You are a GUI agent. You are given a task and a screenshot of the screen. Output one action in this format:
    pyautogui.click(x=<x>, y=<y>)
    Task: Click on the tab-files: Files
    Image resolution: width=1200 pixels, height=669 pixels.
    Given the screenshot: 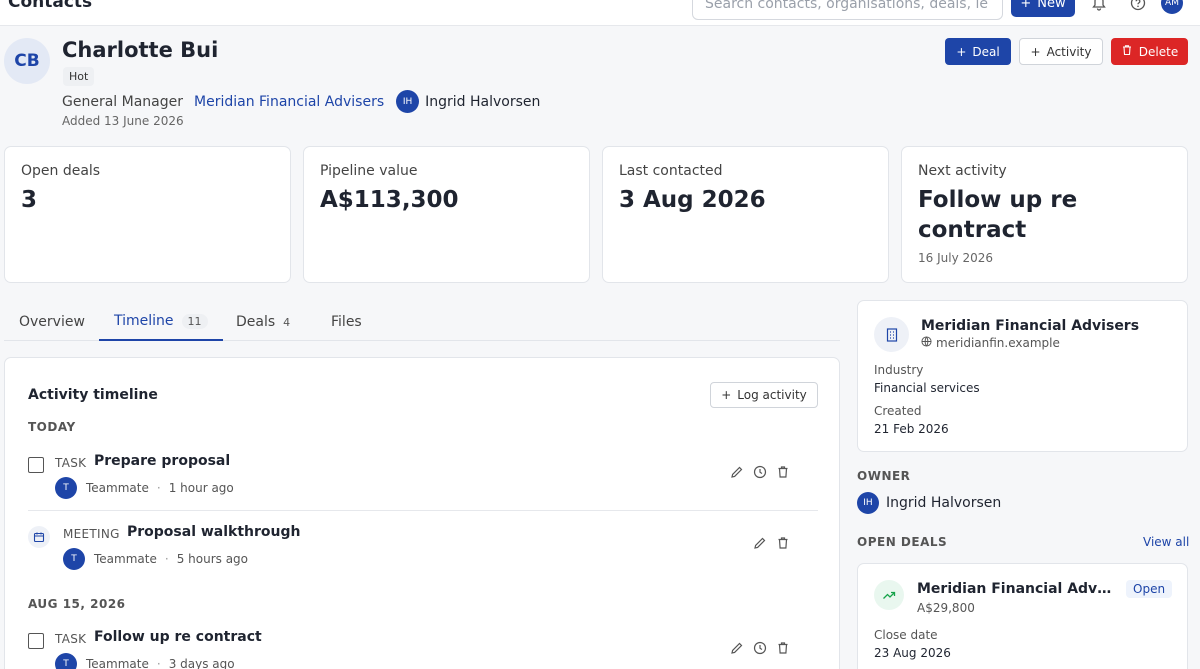 What is the action you would take?
    pyautogui.click(x=346, y=322)
    